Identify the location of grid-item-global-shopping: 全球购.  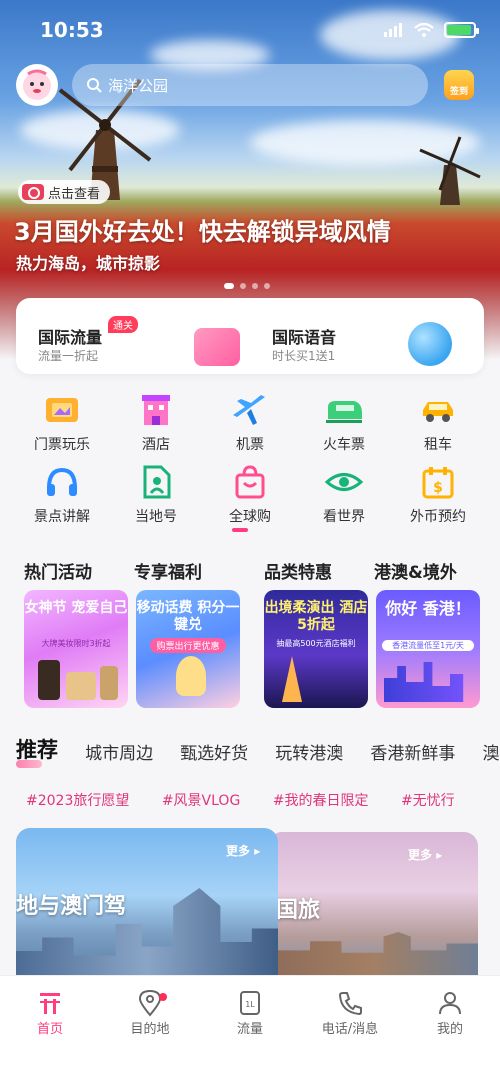
(250, 495).